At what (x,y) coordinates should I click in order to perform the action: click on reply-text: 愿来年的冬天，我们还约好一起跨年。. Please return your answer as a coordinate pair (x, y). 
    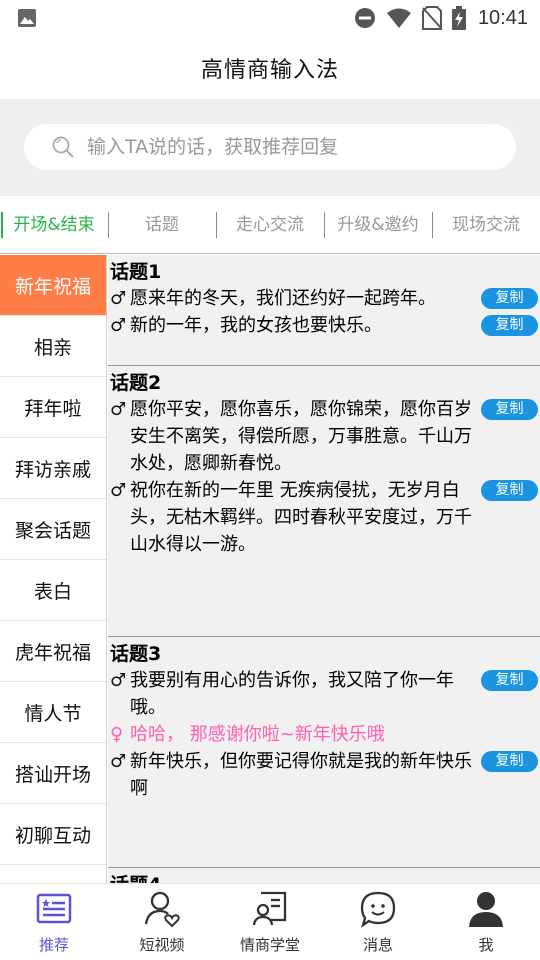
    Looking at the image, I should click on (283, 298).